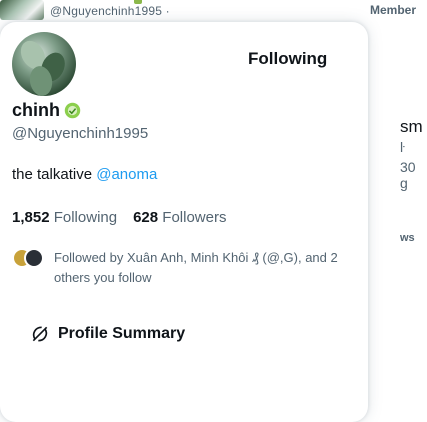  Describe the element at coordinates (146, 217) in the screenshot. I see `followers-count: 628` at that location.